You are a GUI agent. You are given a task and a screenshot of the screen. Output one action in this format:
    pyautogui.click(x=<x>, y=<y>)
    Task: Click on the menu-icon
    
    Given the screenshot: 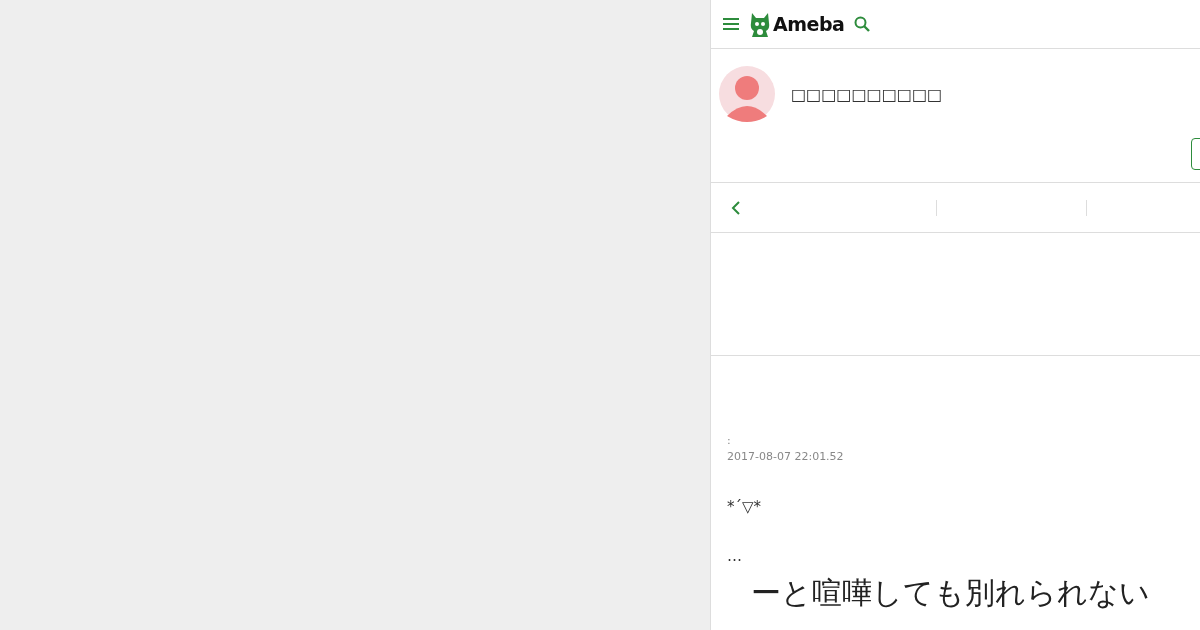 What is the action you would take?
    pyautogui.click(x=731, y=24)
    